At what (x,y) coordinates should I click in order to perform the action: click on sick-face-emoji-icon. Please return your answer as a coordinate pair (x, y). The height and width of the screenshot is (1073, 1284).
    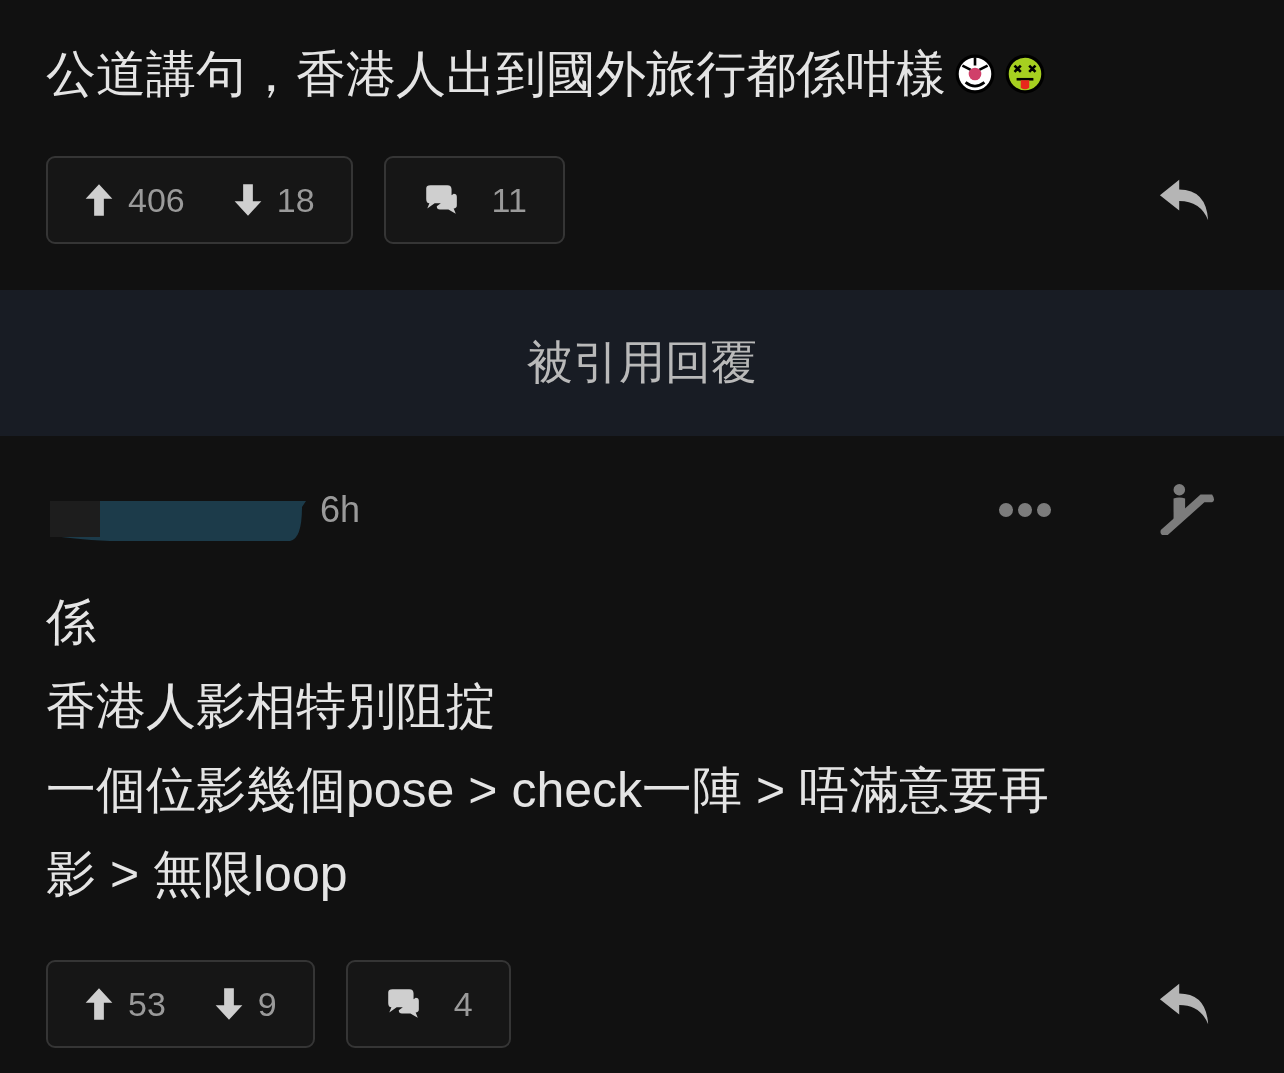
    Looking at the image, I should click on (1025, 74).